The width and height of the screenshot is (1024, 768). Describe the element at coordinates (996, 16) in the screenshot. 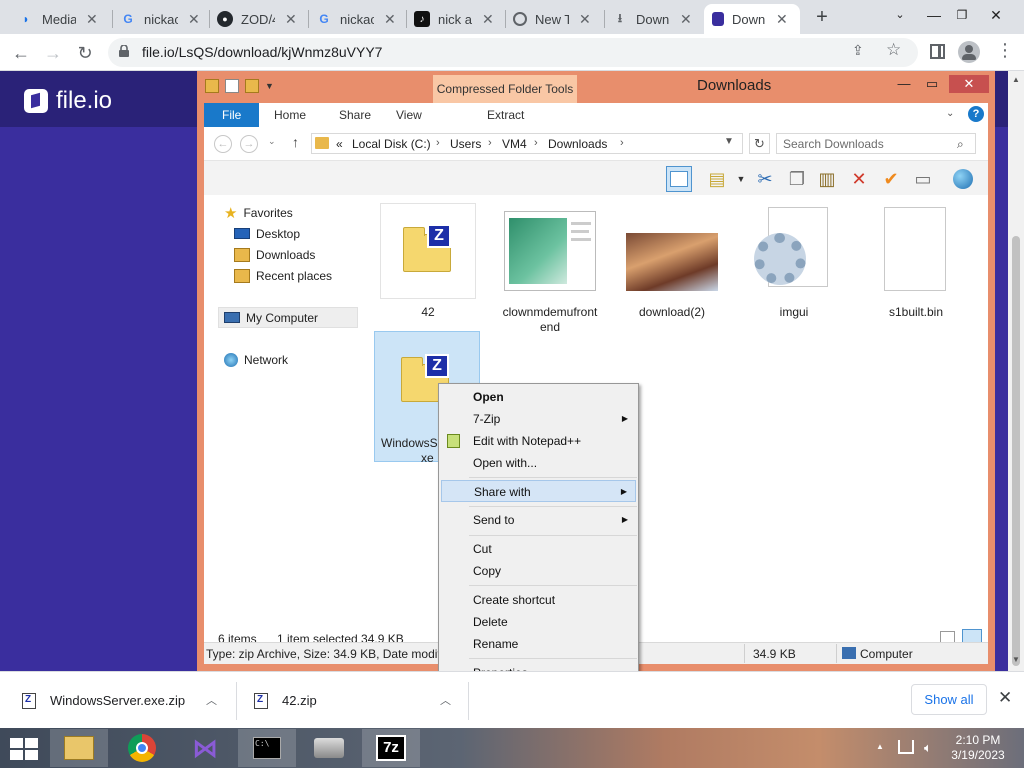

I see `close-window-icon: ✕` at that location.